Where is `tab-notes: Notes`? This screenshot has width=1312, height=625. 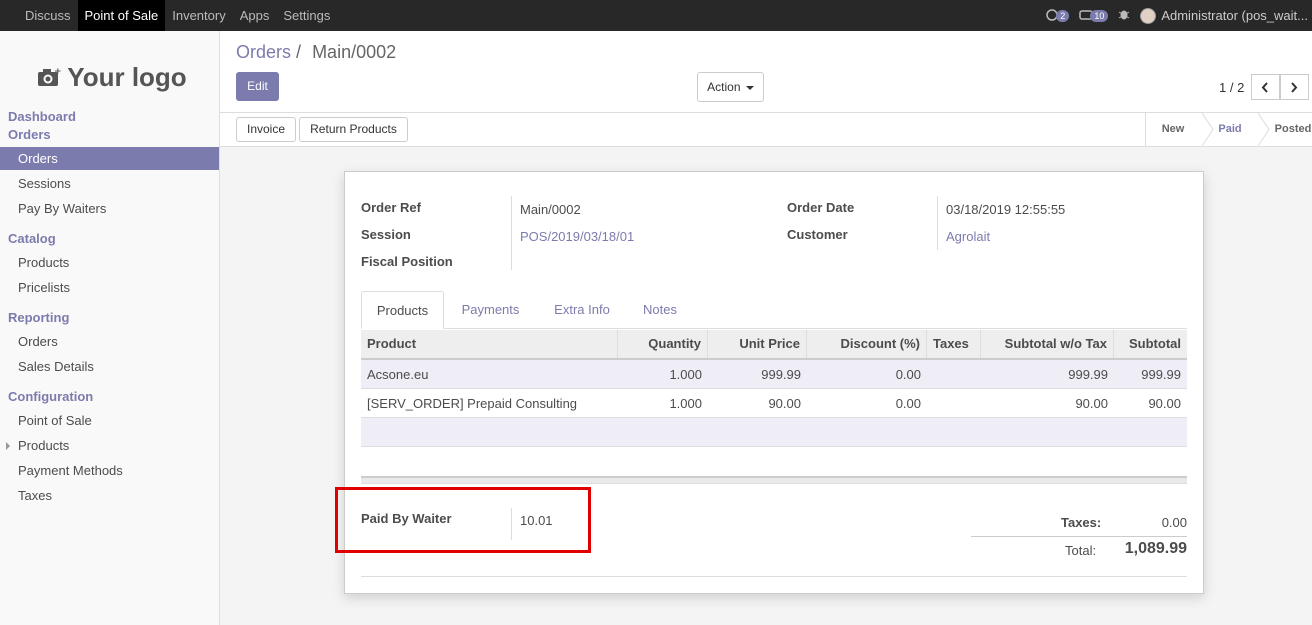
tab-notes: Notes is located at coordinates (660, 310).